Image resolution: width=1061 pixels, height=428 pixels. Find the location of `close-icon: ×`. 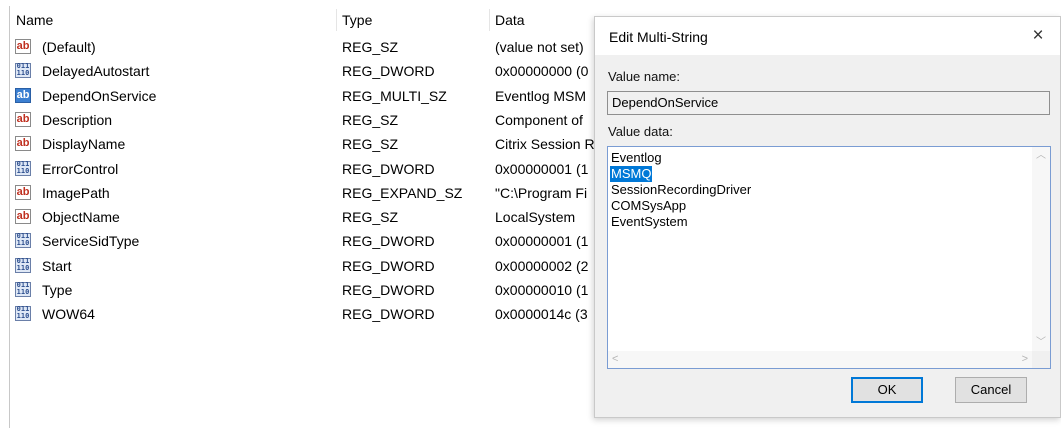

close-icon: × is located at coordinates (1038, 36).